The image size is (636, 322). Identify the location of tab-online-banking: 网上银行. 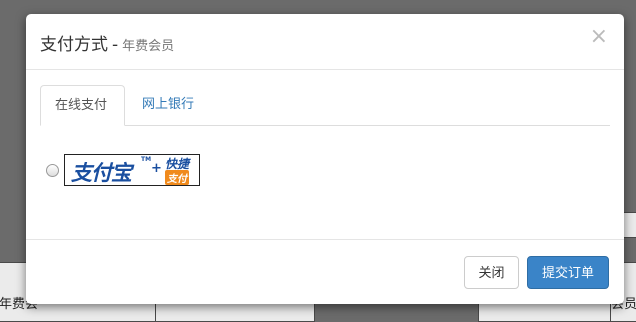
(168, 105).